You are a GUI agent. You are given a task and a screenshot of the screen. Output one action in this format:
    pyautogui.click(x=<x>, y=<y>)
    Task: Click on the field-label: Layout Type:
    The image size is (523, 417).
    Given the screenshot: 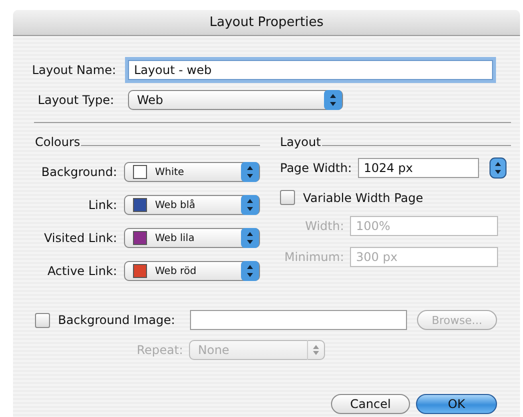 What is the action you would take?
    pyautogui.click(x=75, y=100)
    